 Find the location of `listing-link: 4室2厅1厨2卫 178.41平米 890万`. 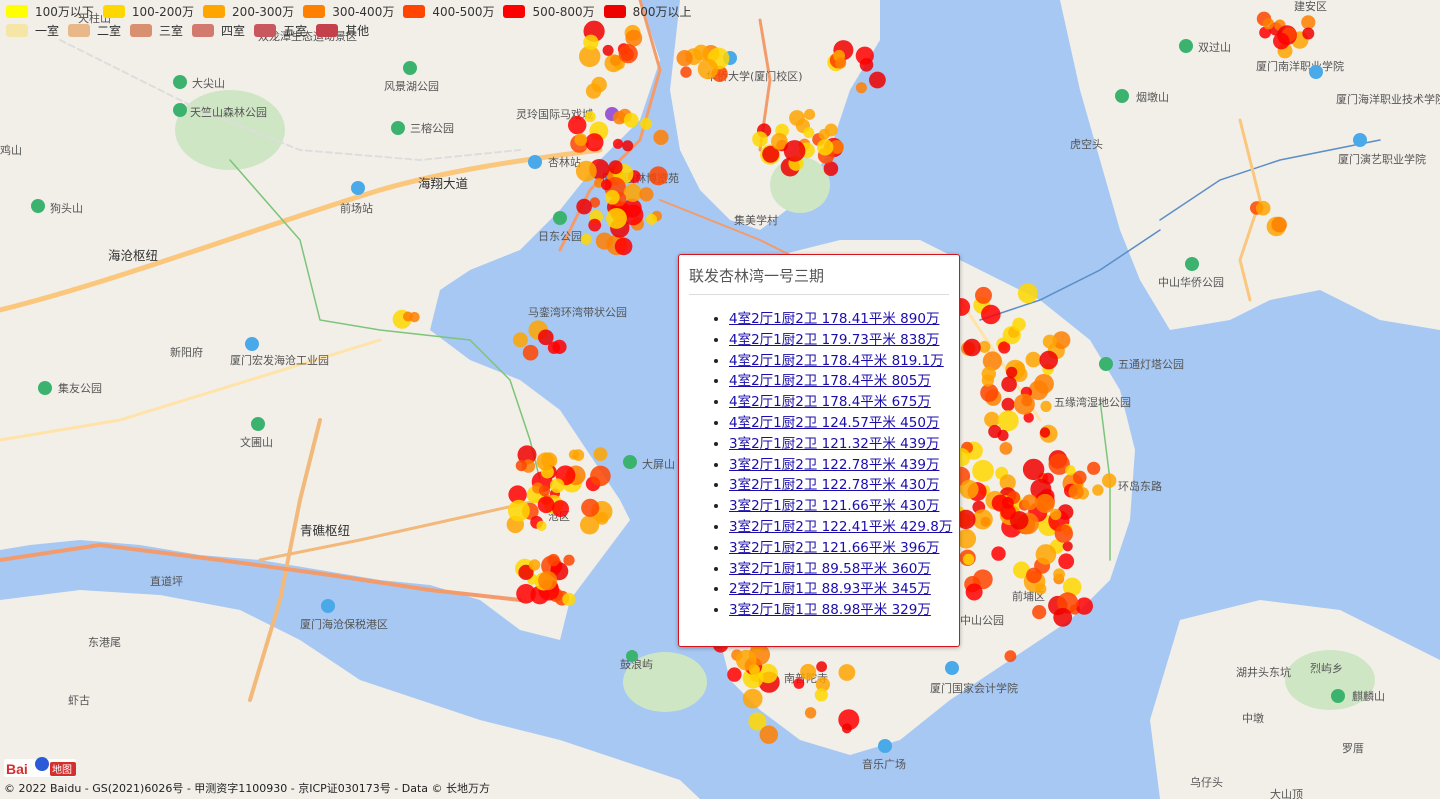

listing-link: 4室2厅1厨2卫 178.41平米 890万 is located at coordinates (834, 319).